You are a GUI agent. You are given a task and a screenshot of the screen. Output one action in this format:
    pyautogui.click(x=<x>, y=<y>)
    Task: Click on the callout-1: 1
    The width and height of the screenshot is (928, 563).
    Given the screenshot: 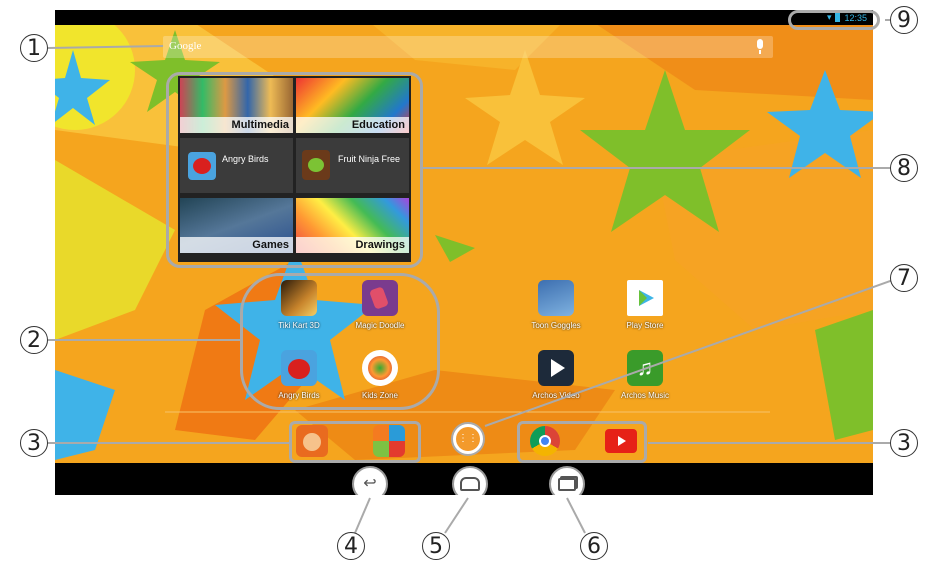 What is the action you would take?
    pyautogui.click(x=34, y=48)
    